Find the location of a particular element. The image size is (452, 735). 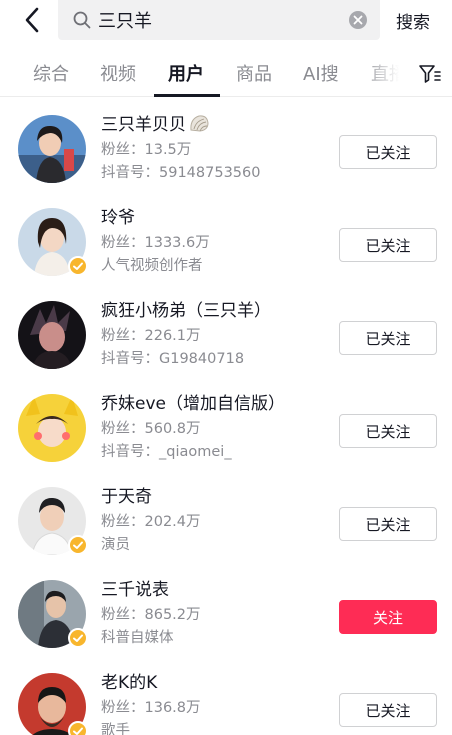

user-name: 玲爷 is located at coordinates (118, 218).